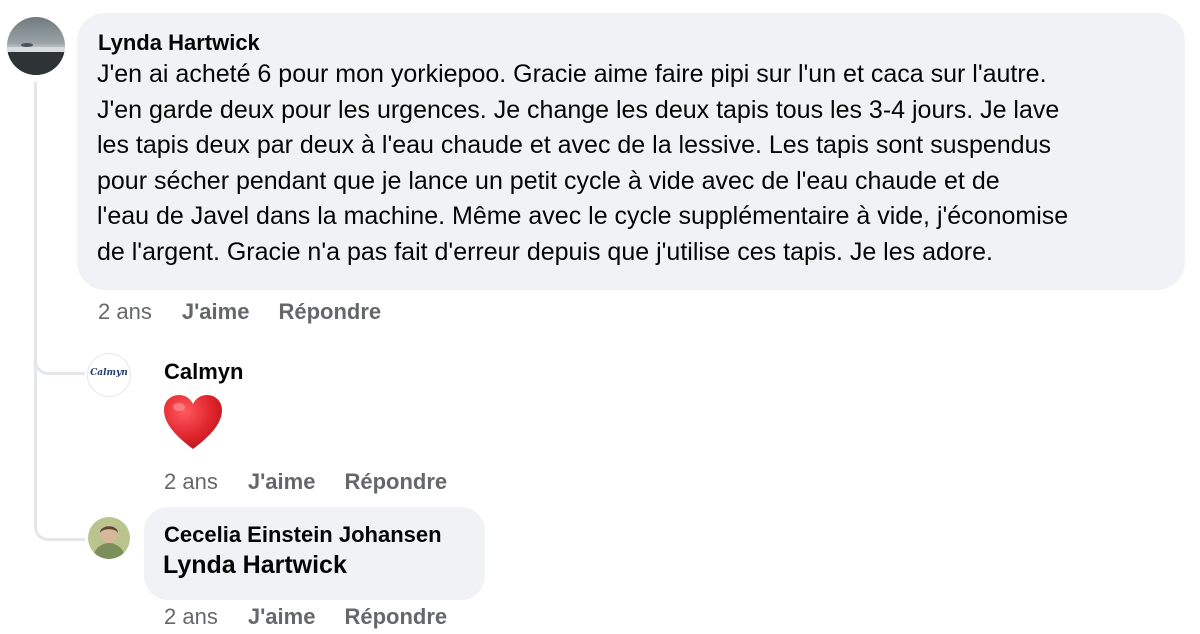 The image size is (1200, 634). I want to click on avatar-cecelia-image, so click(109, 538).